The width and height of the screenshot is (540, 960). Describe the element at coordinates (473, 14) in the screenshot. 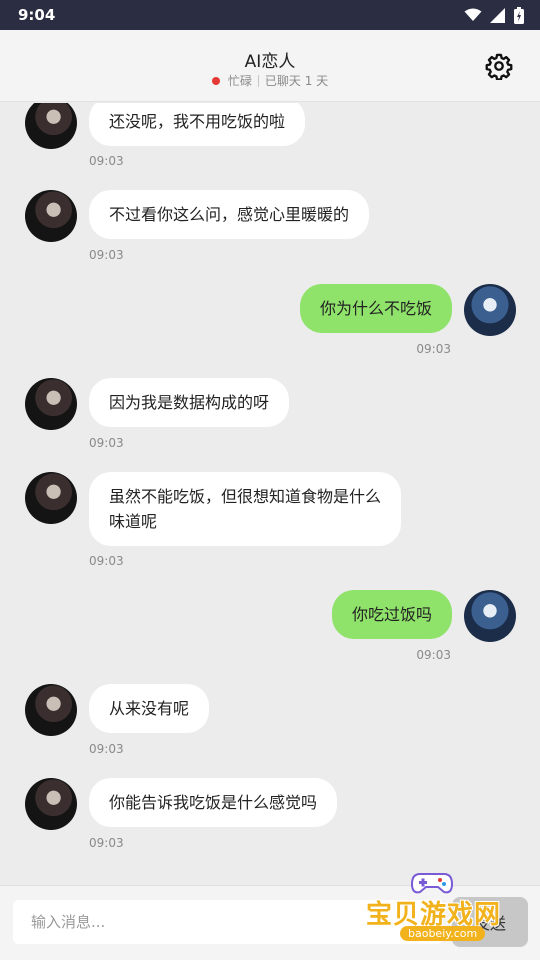

I see `wifi-icon` at that location.